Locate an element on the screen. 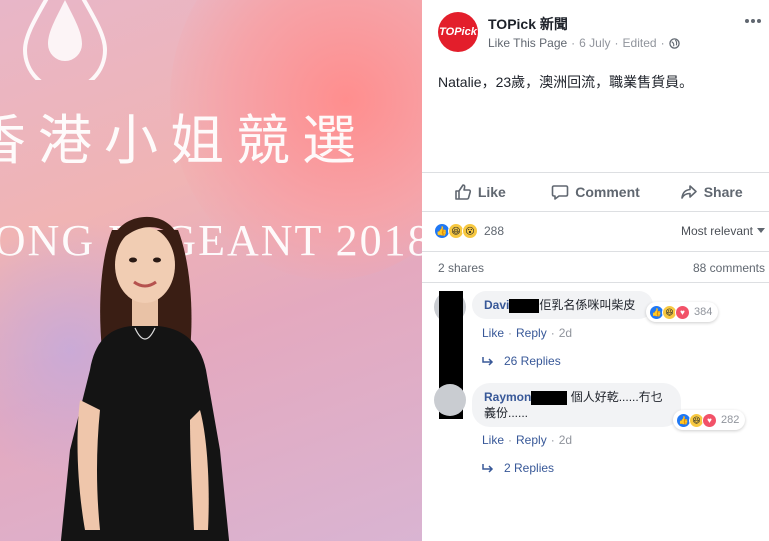 This screenshot has height=541, width=769. more-options-button is located at coordinates (753, 21).